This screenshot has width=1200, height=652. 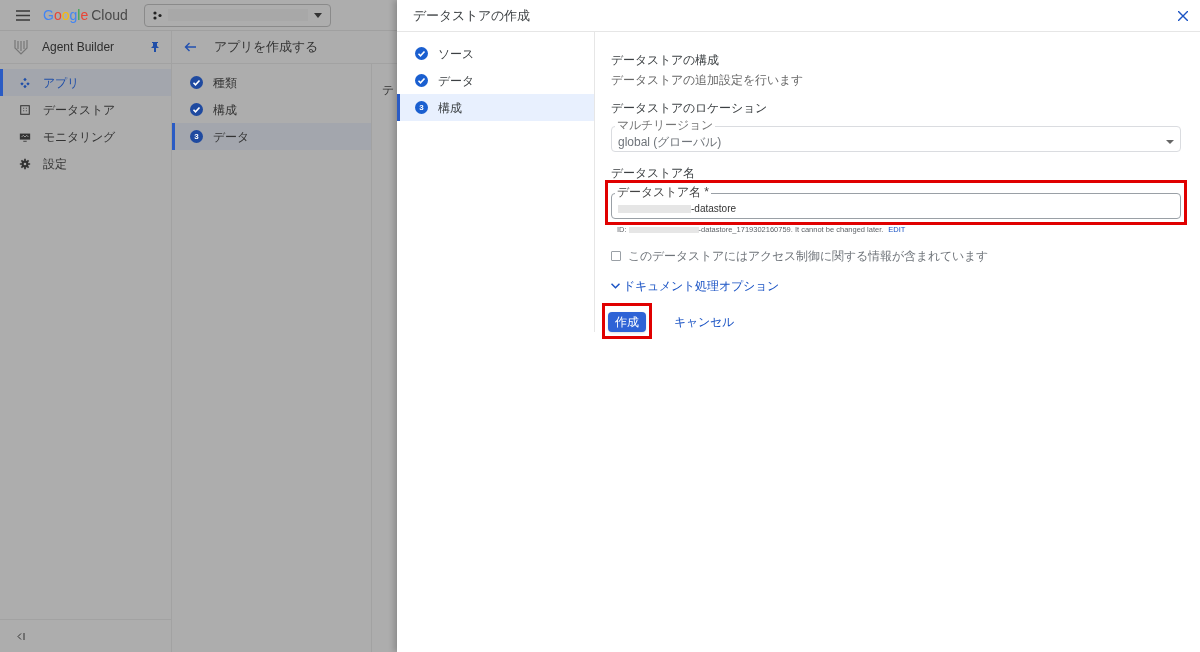 What do you see at coordinates (665, 60) in the screenshot?
I see `section-heading: データストアの構成` at bounding box center [665, 60].